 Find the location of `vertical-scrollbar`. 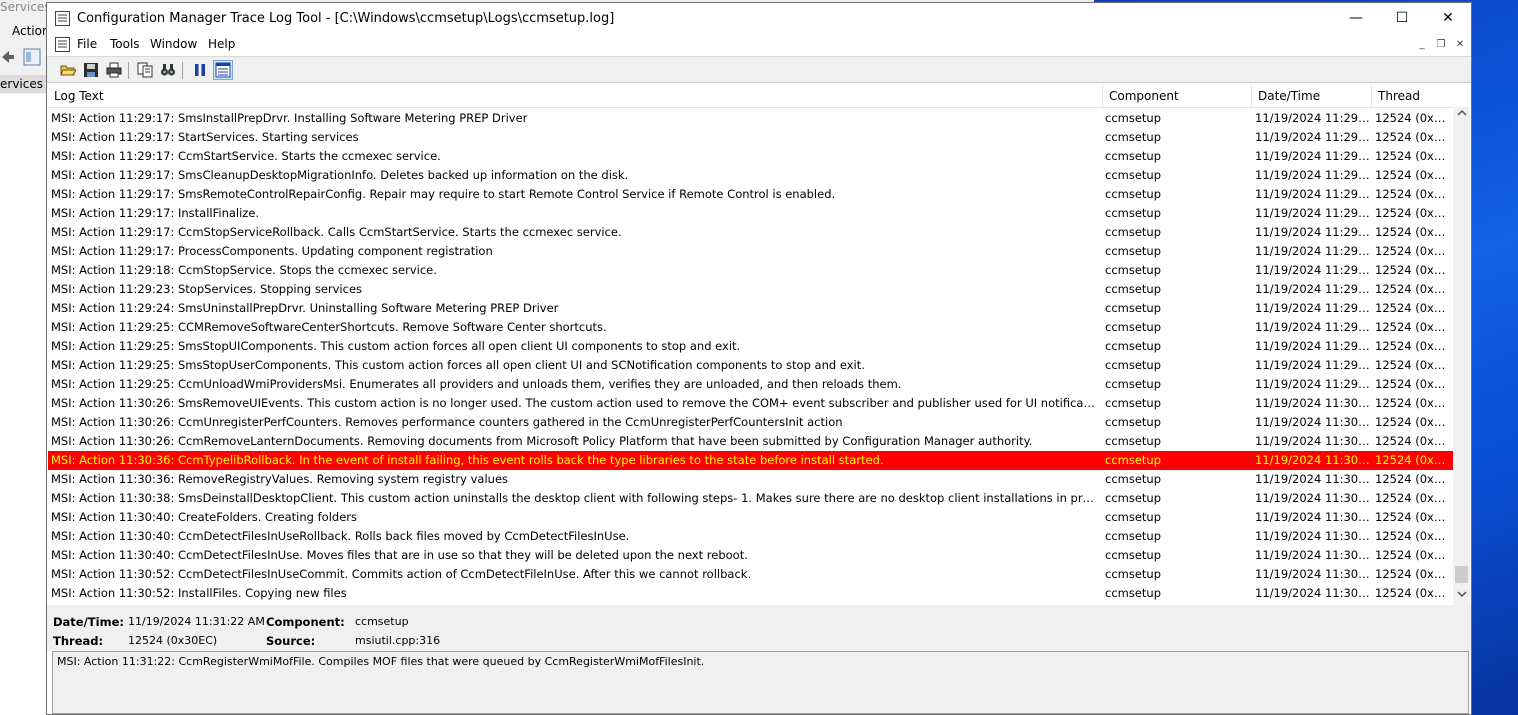

vertical-scrollbar is located at coordinates (1461, 356).